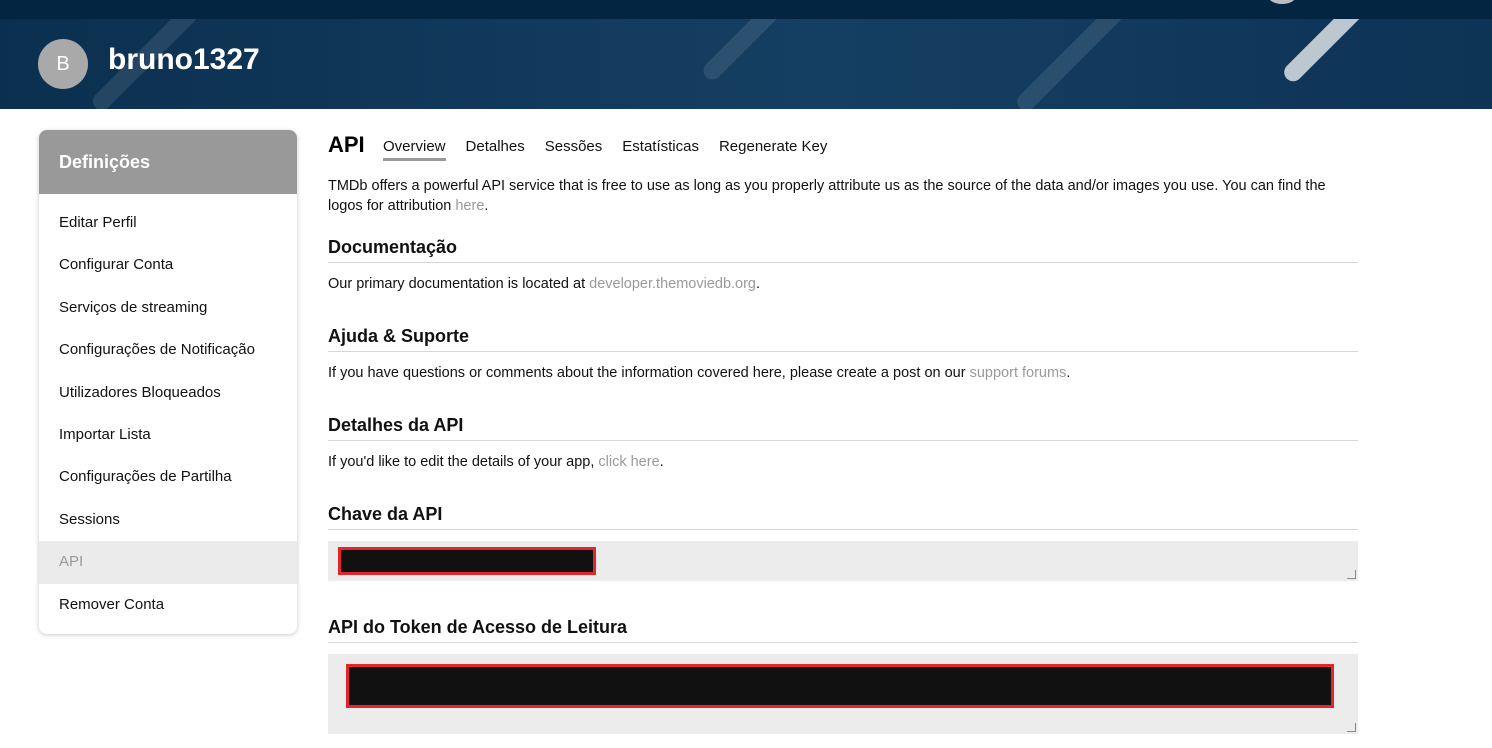  I want to click on sidebar-item-streaming: Serviços de streaming, so click(168, 308).